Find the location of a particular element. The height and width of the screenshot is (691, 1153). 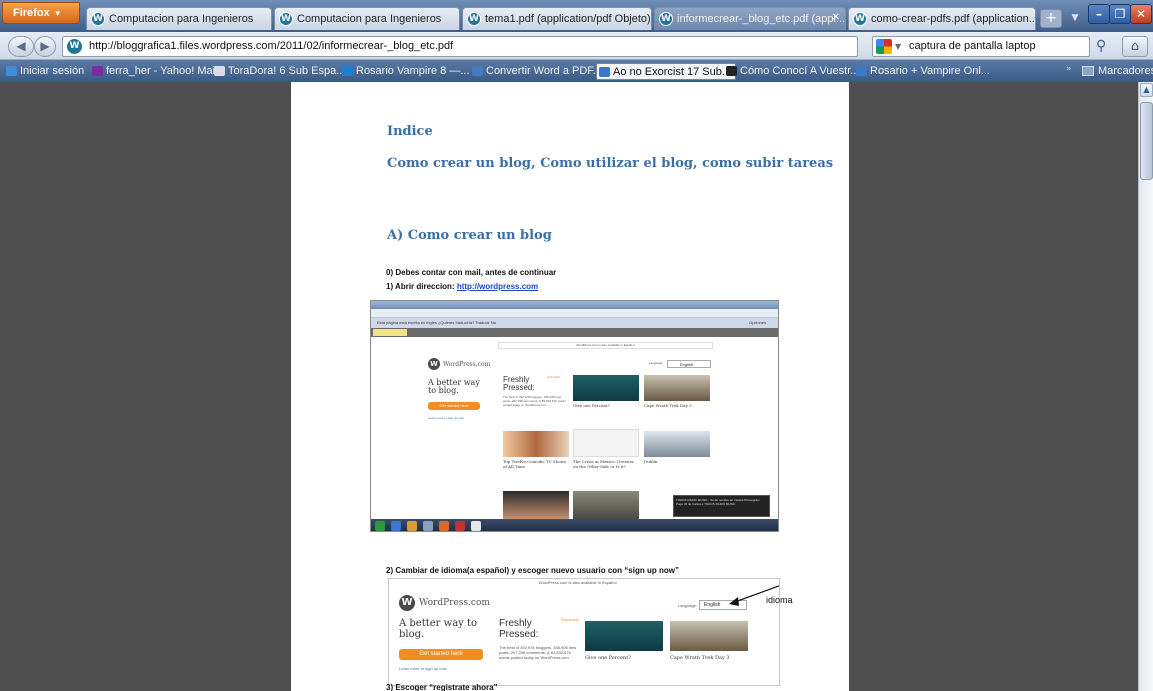

index-heading: Indice is located at coordinates (410, 131).